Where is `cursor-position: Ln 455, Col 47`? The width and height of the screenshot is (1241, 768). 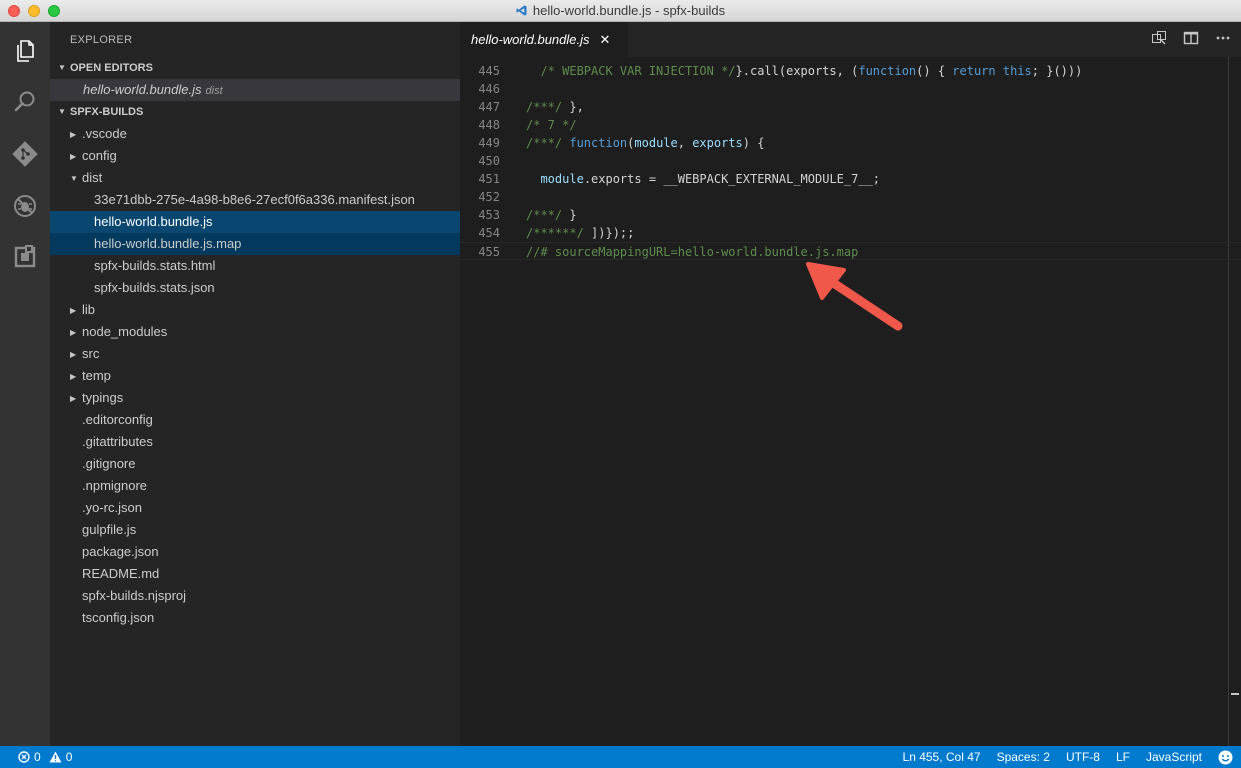 cursor-position: Ln 455, Col 47 is located at coordinates (942, 757).